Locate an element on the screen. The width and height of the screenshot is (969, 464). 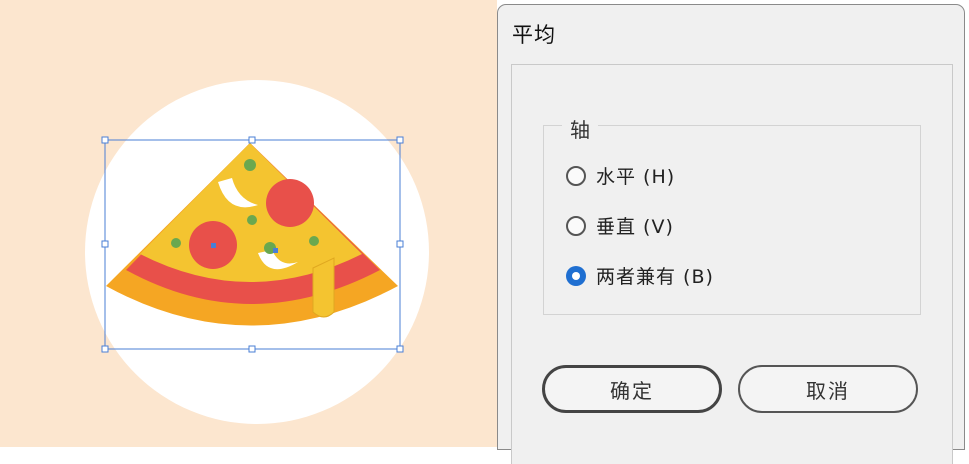
radio-circle-checked is located at coordinates (576, 275).